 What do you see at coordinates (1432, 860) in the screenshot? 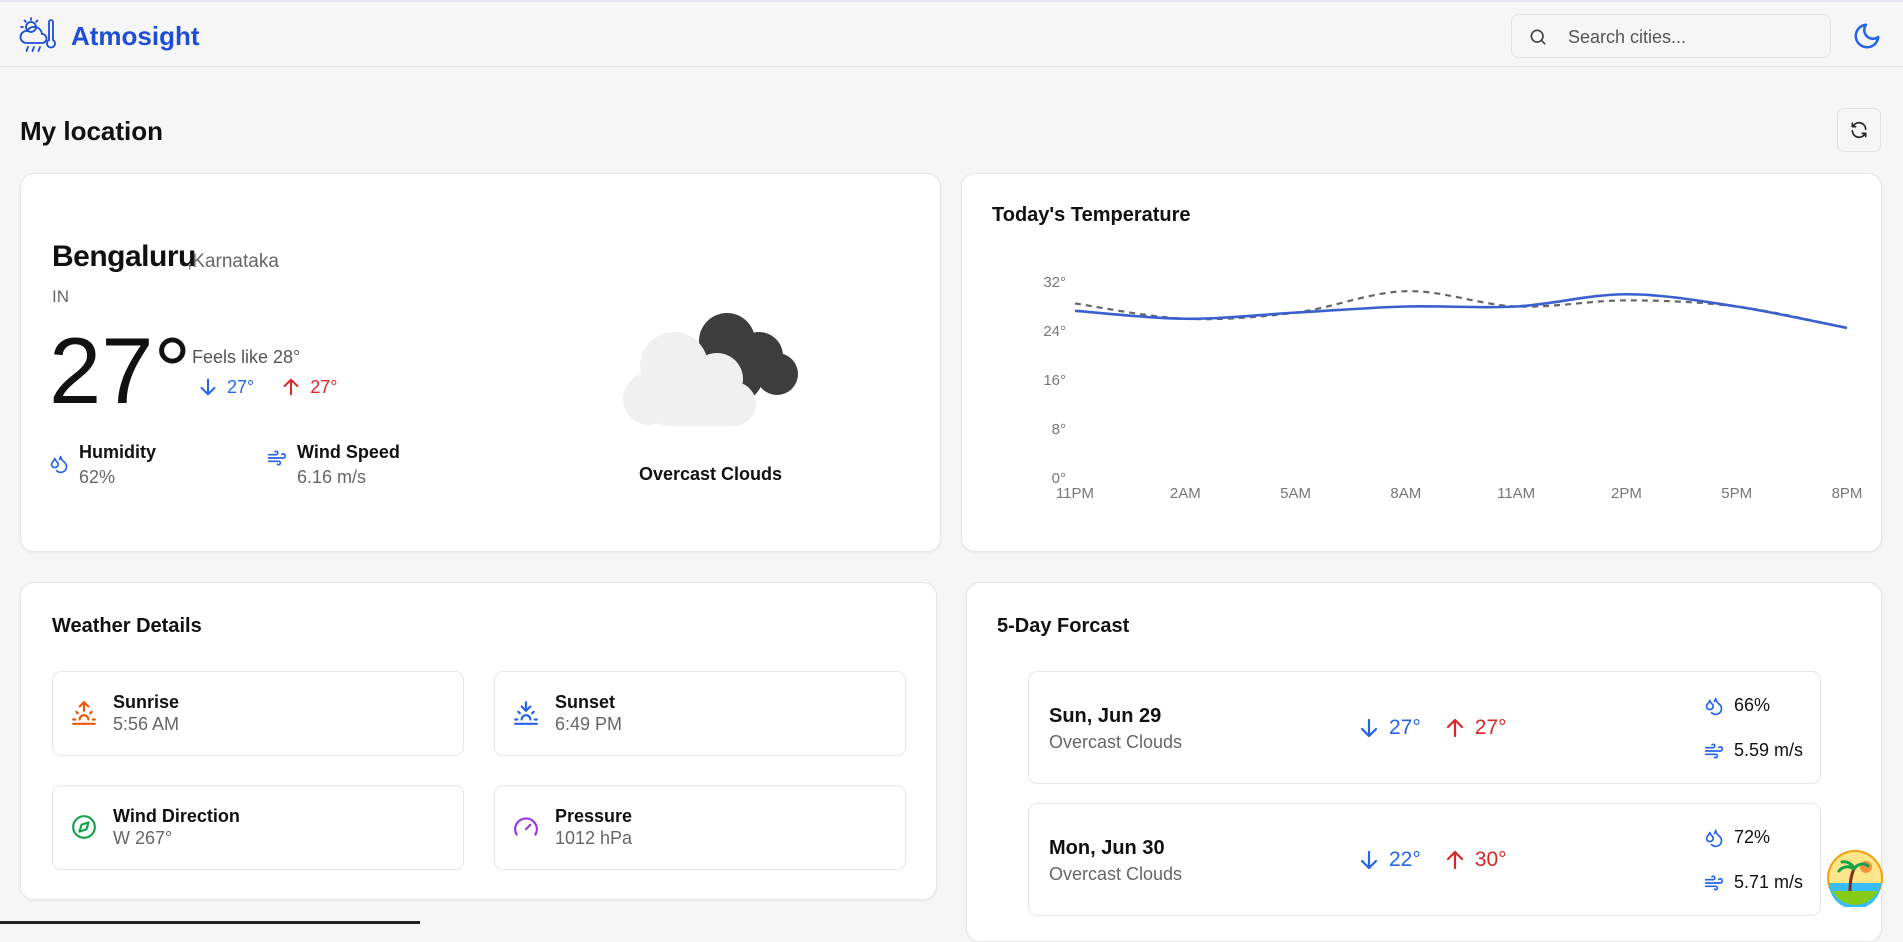
I see `forecast-temps: 22° 30°` at bounding box center [1432, 860].